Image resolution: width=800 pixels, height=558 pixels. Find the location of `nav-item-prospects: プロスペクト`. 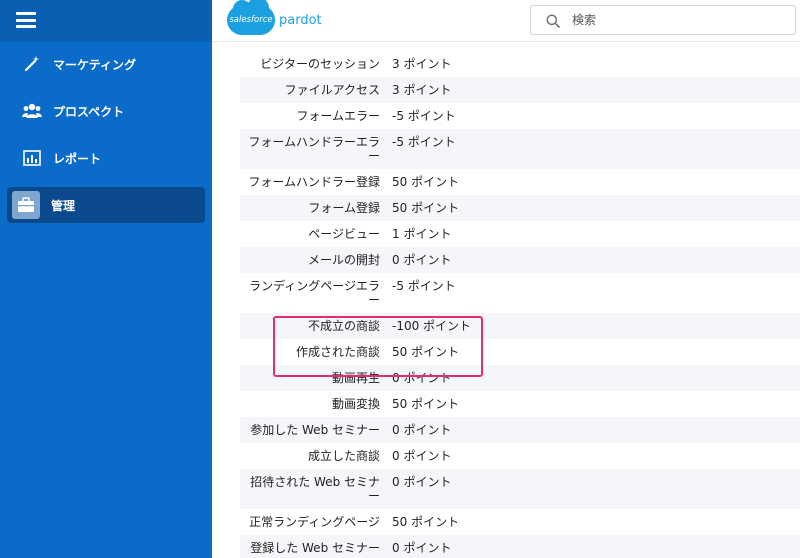

nav-item-prospects: プロスペクト is located at coordinates (106, 111).